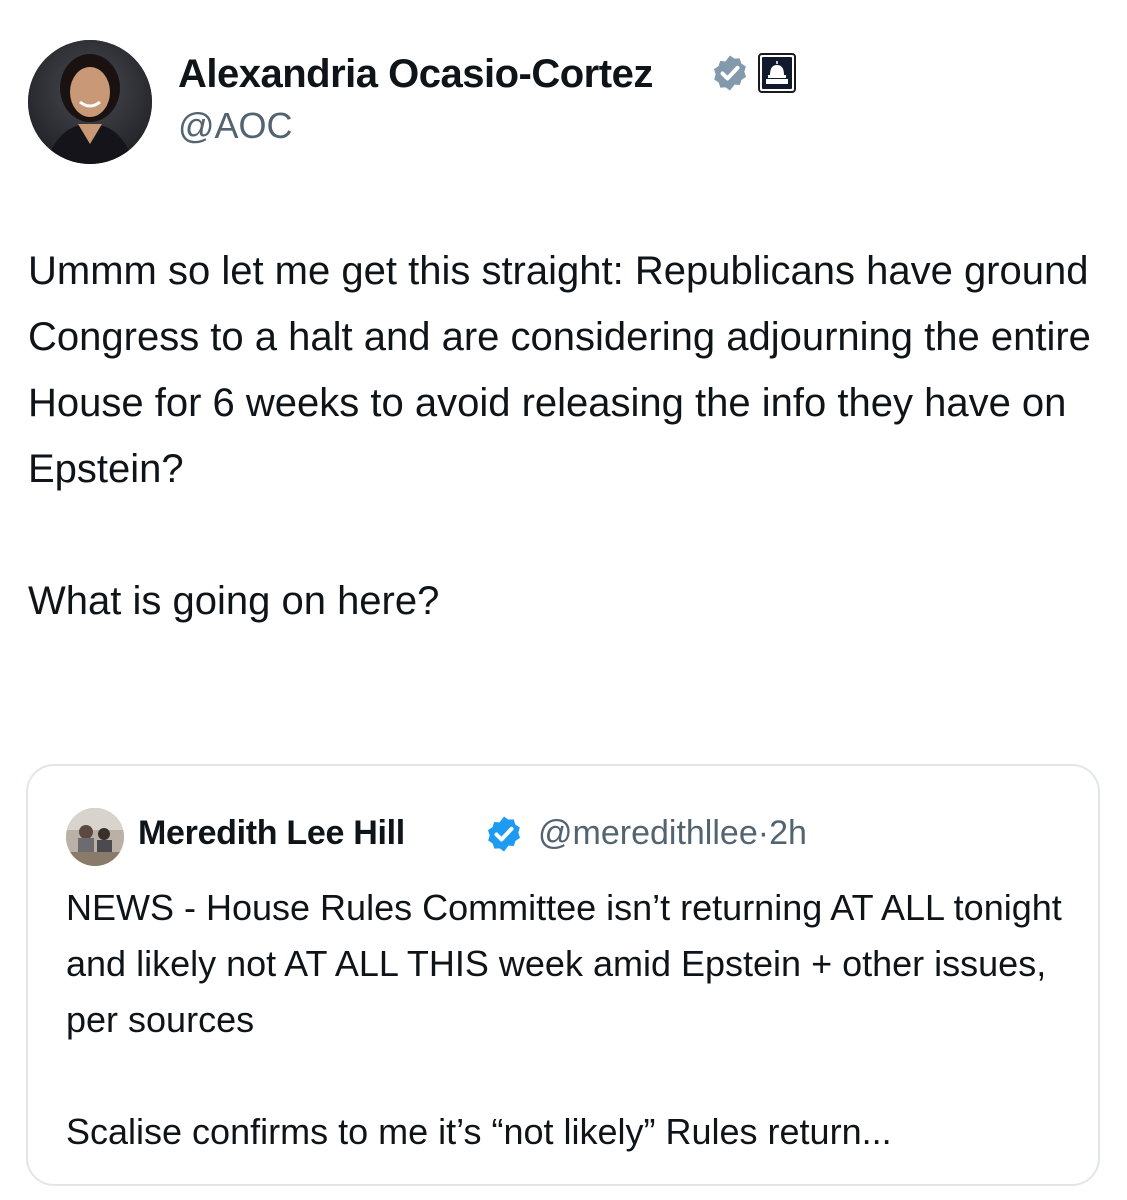 This screenshot has width=1127, height=1200. What do you see at coordinates (95, 837) in the screenshot?
I see `quoted-author-avatar` at bounding box center [95, 837].